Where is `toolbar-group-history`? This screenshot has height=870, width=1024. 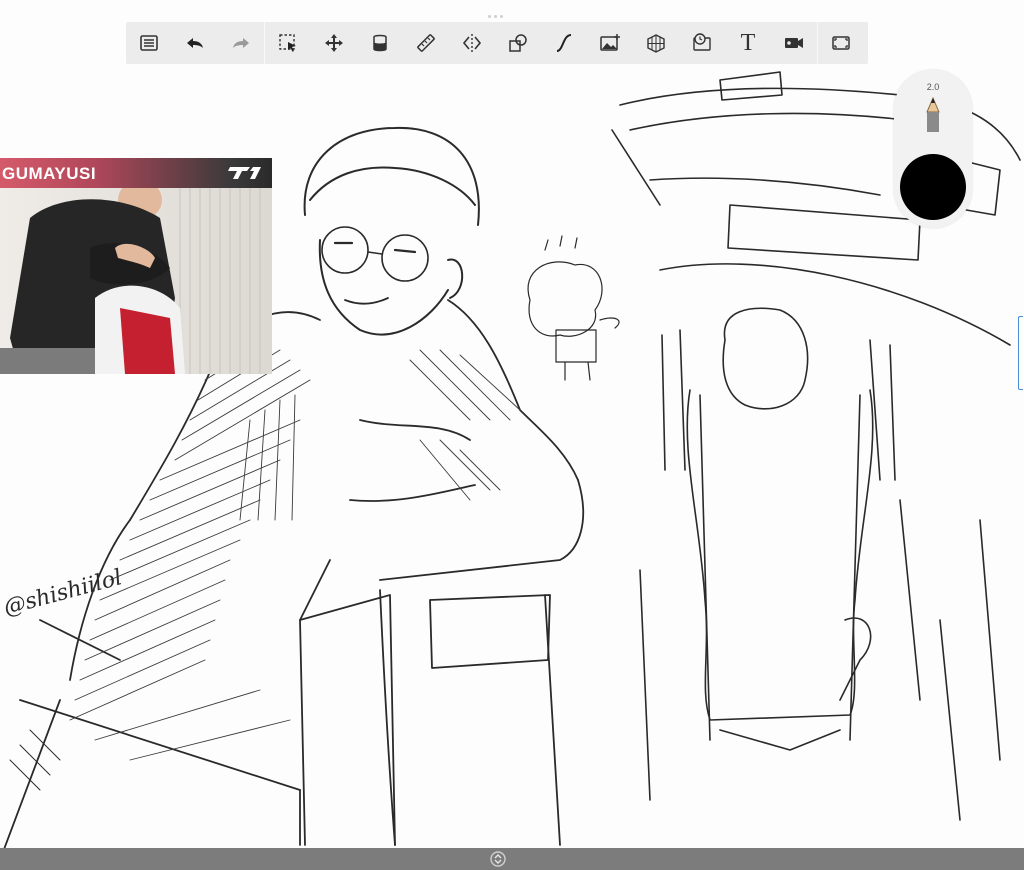 toolbar-group-history is located at coordinates (195, 43).